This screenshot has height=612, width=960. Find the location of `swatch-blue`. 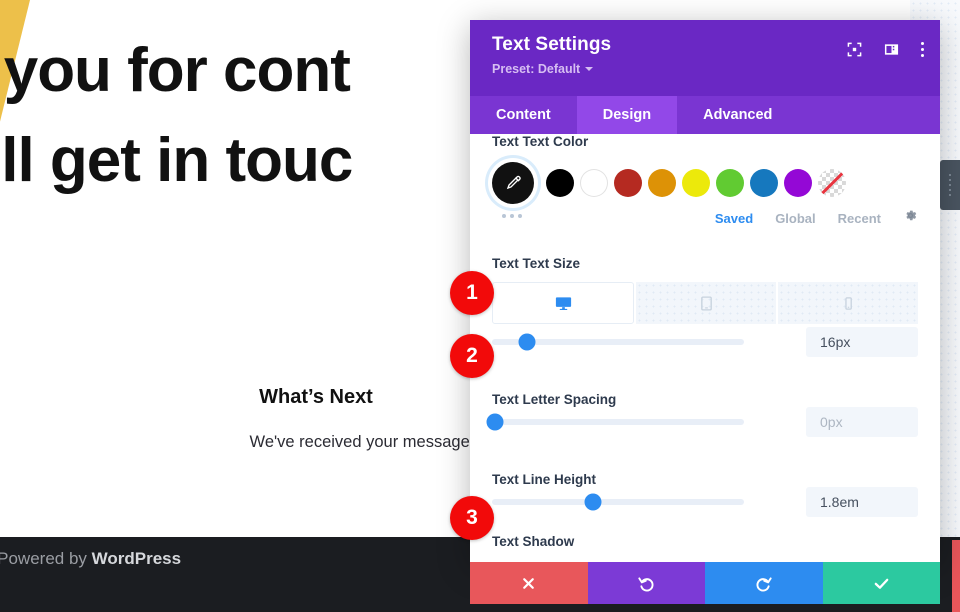

swatch-blue is located at coordinates (764, 183).